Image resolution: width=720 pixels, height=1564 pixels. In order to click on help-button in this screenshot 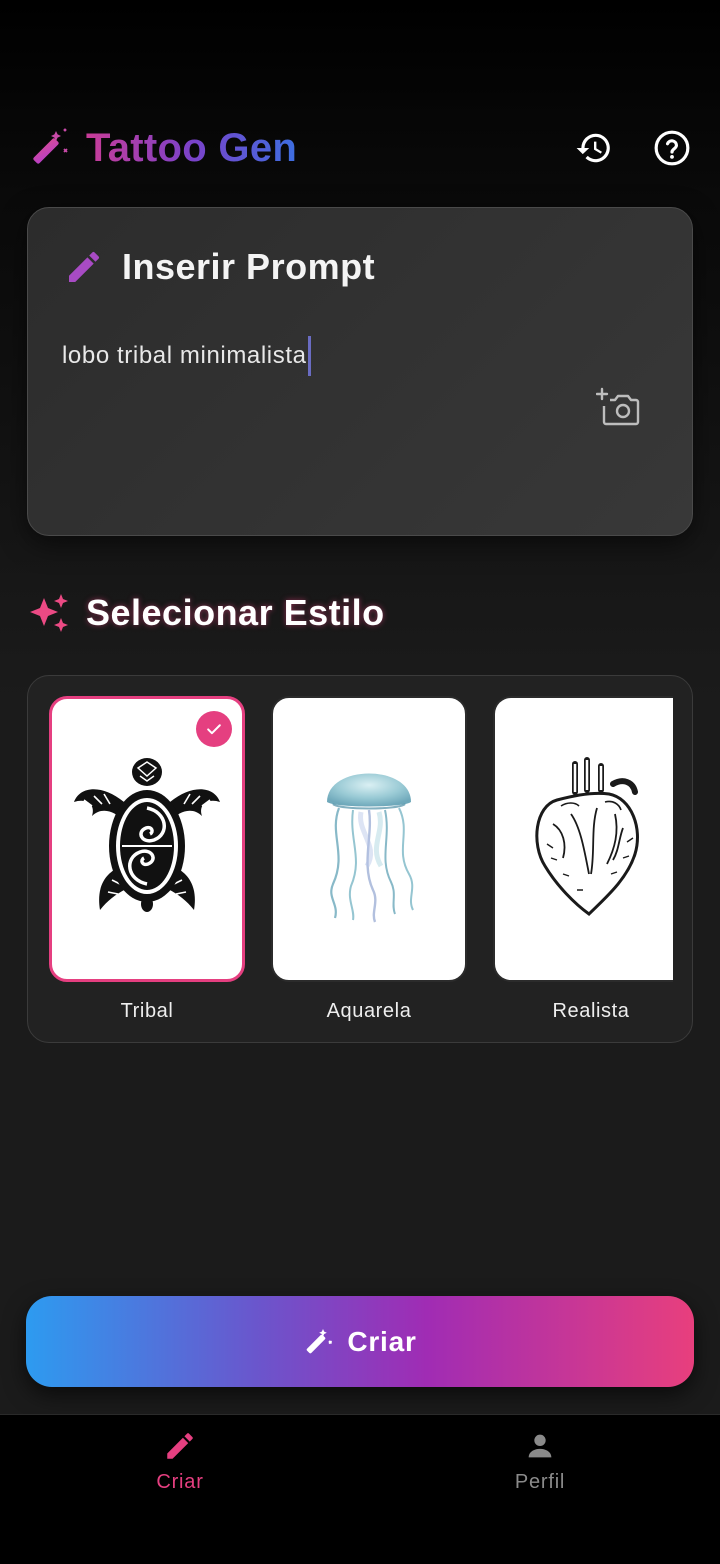, I will do `click(672, 148)`.